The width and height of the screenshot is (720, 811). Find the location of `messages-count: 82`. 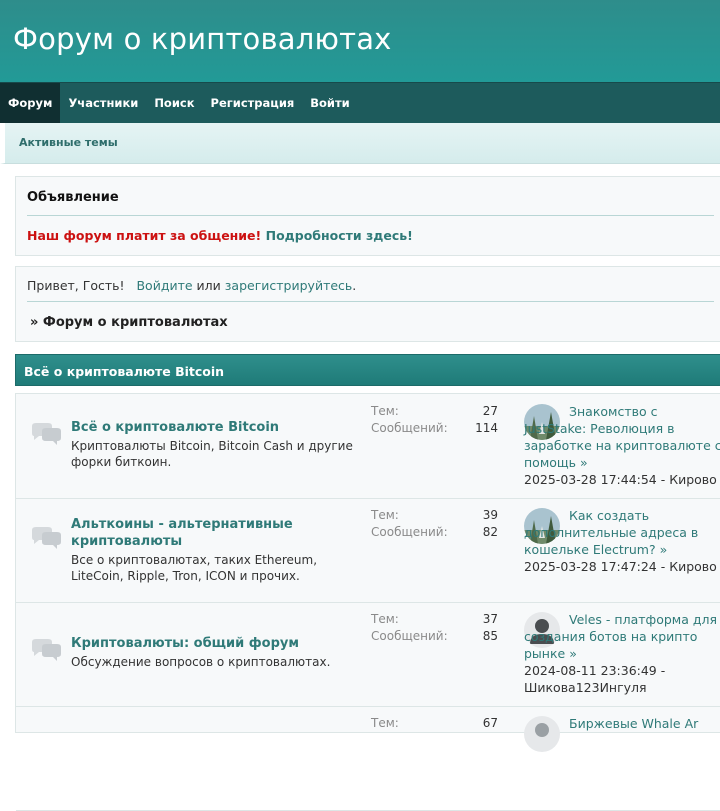

messages-count: 82 is located at coordinates (490, 532).